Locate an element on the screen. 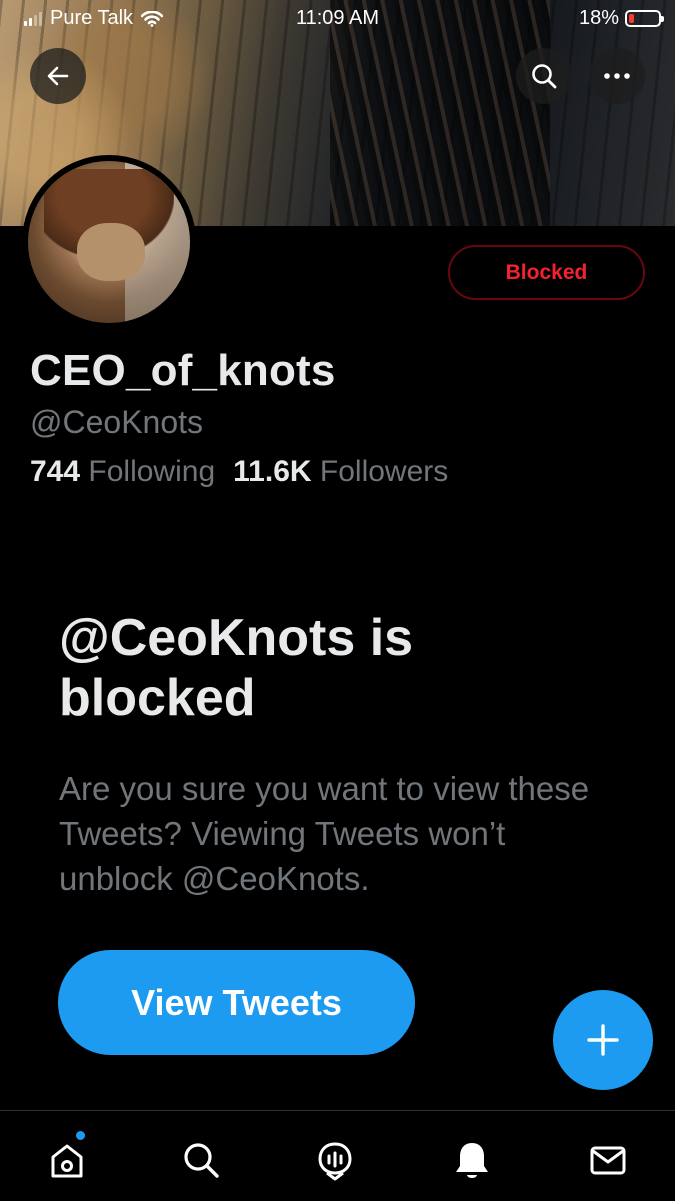 Image resolution: width=675 pixels, height=1201 pixels. bell-icon is located at coordinates (472, 1160).